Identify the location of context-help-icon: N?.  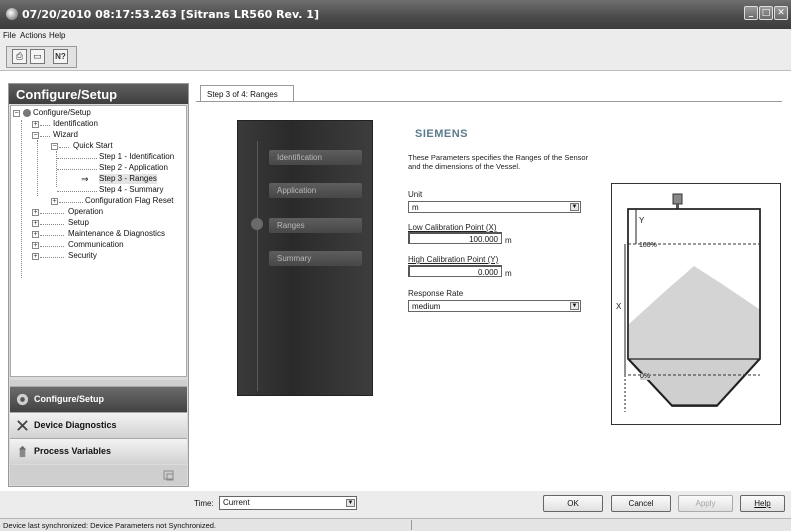
(60, 56).